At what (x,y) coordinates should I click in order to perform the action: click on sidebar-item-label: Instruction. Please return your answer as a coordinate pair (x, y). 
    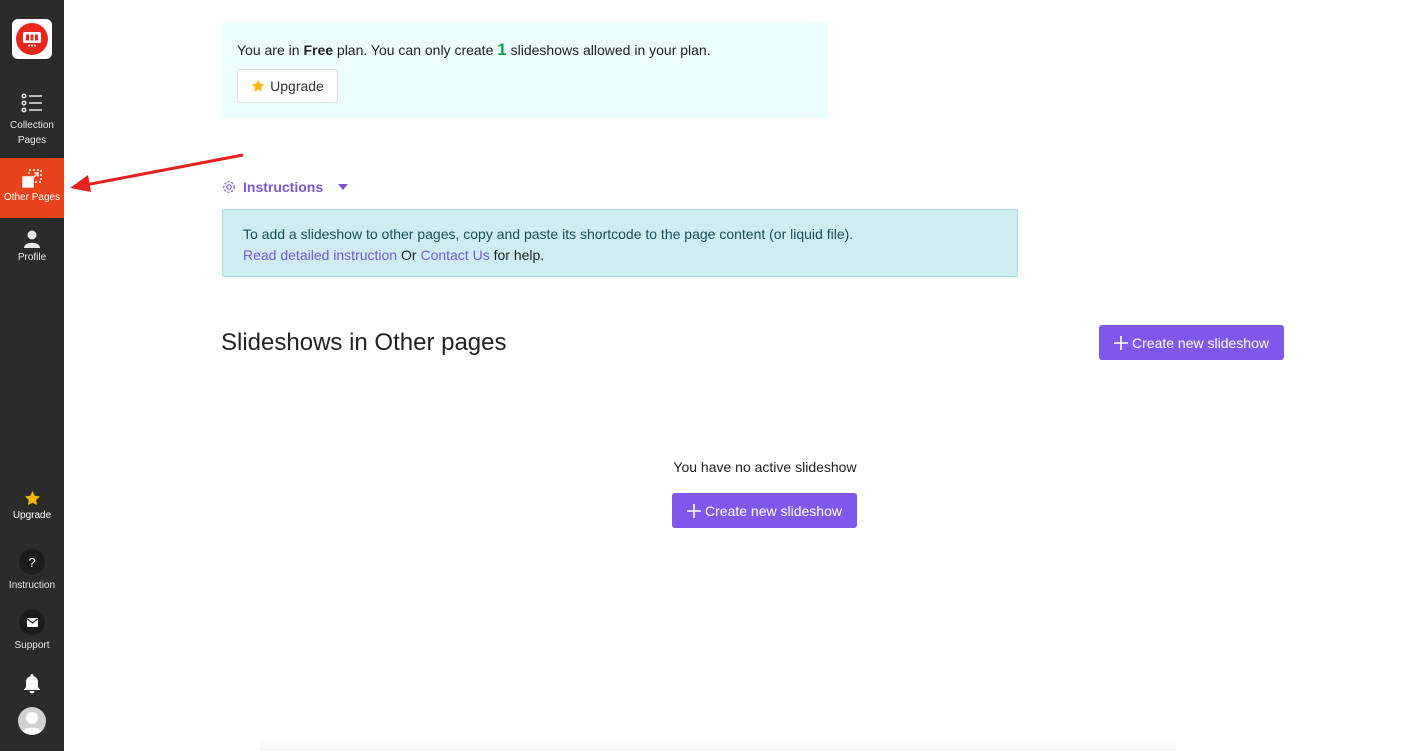
    Looking at the image, I should click on (32, 585).